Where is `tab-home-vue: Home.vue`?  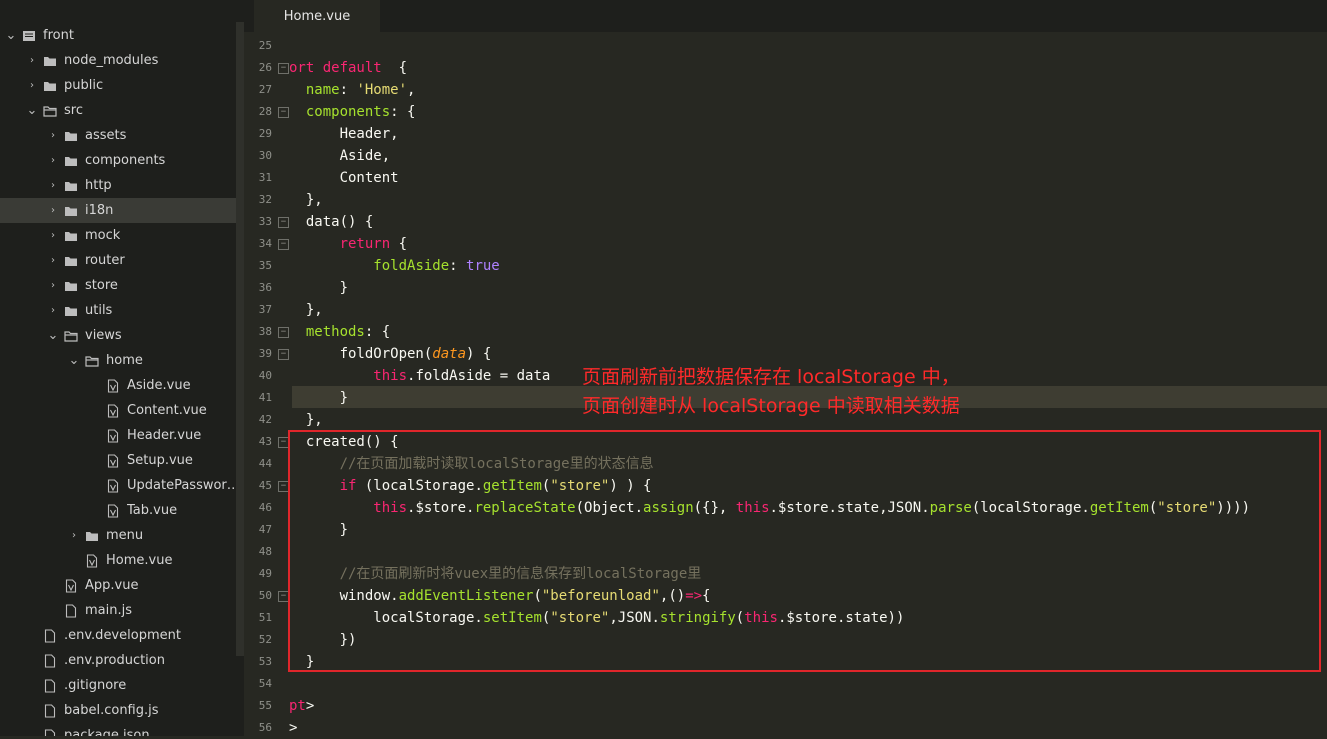
tab-home-vue: Home.vue is located at coordinates (317, 16).